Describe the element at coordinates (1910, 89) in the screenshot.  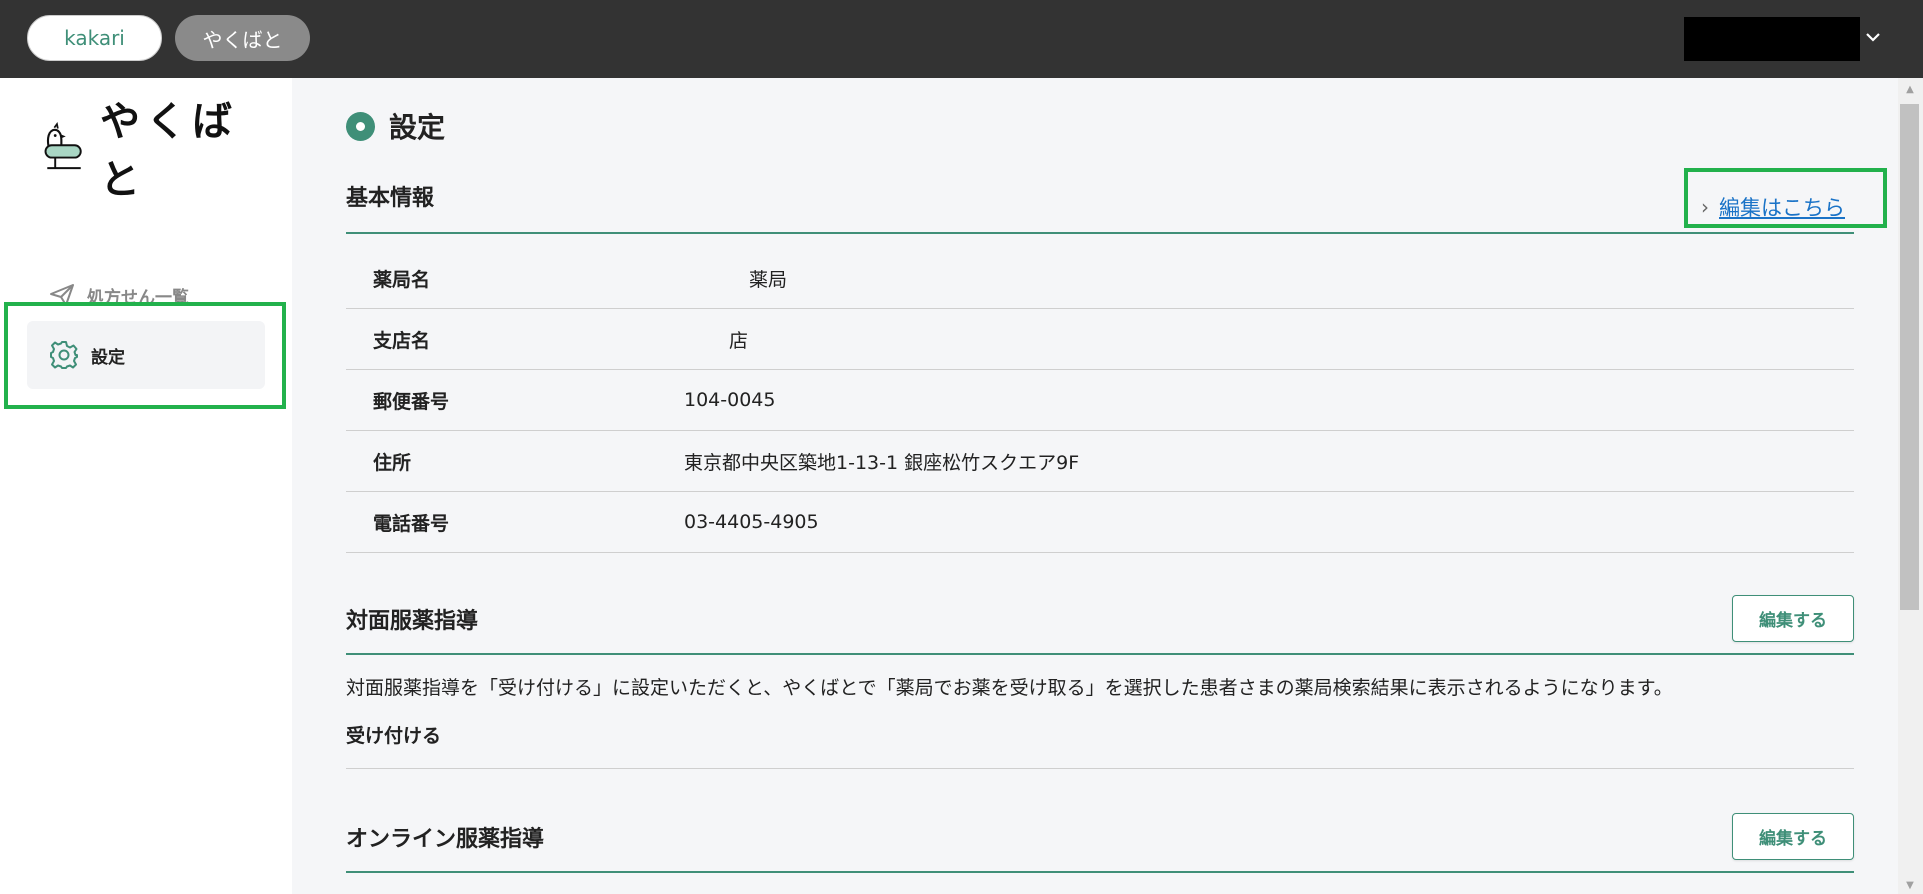
I see `scroll-up-arrow-icon: ▲` at that location.